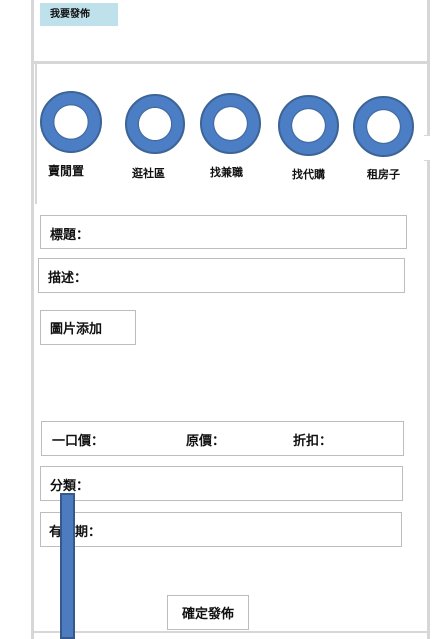 The image size is (445, 639). What do you see at coordinates (71, 122) in the screenshot?
I see `sell-idle-ring-icon` at bounding box center [71, 122].